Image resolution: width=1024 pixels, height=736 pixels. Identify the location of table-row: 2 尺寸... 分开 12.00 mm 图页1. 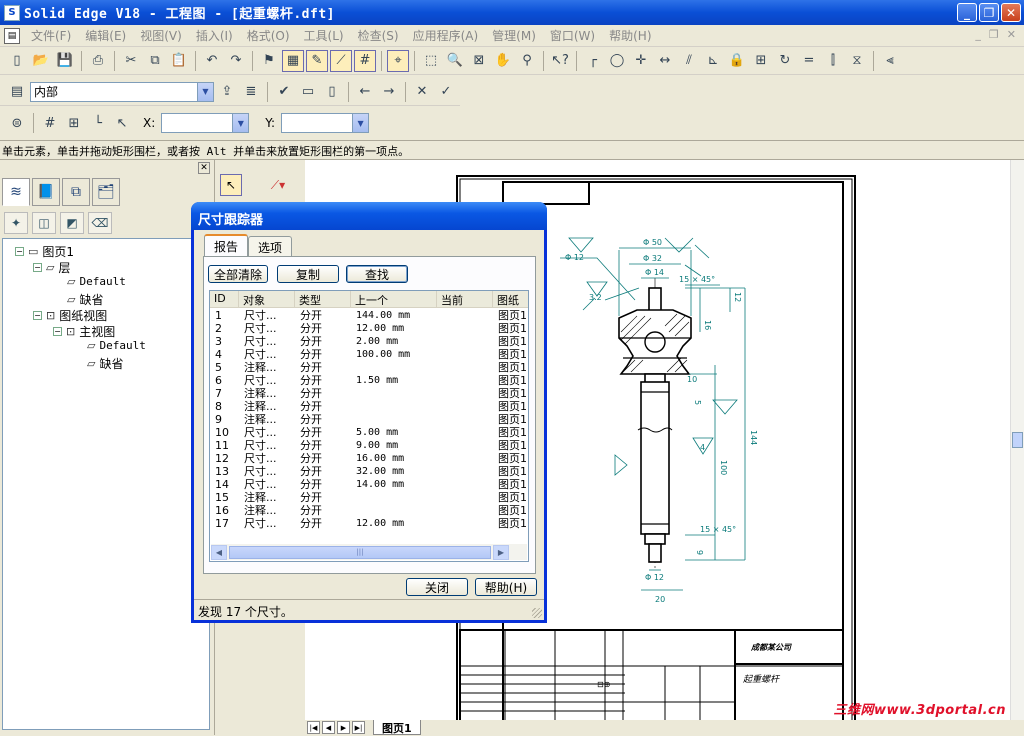
(369, 328).